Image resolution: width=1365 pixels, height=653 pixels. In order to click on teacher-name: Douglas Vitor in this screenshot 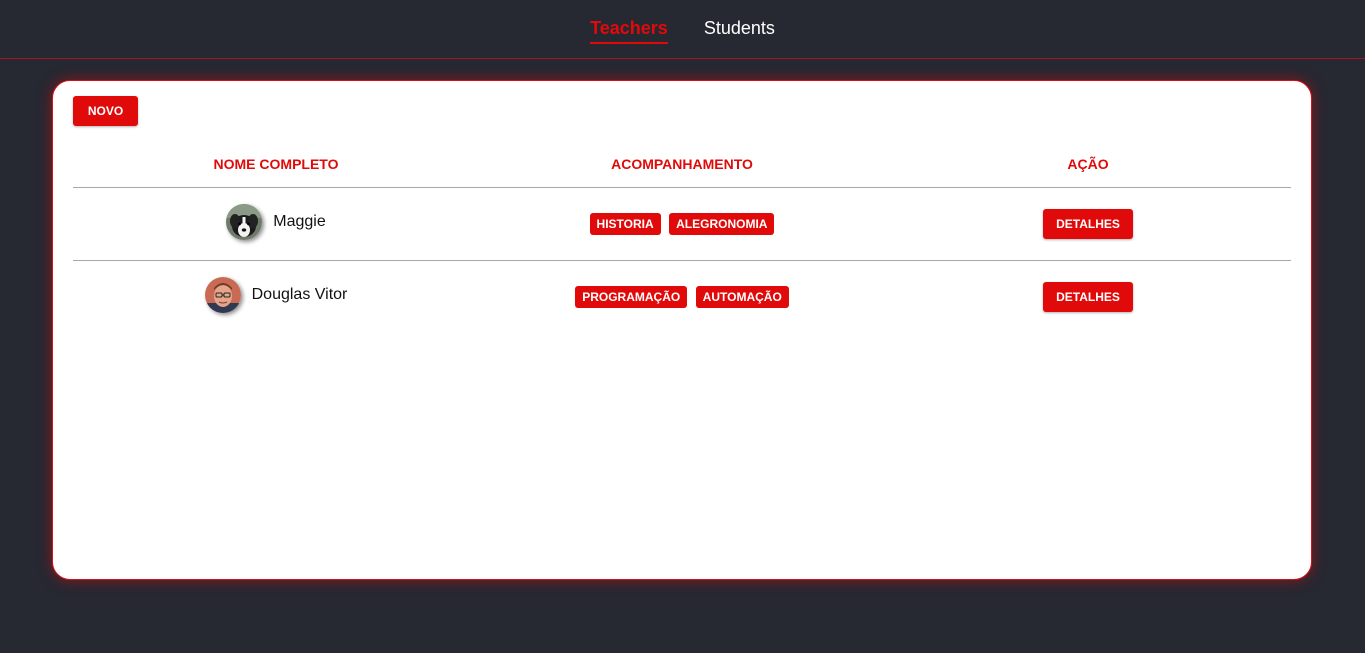, I will do `click(299, 294)`.